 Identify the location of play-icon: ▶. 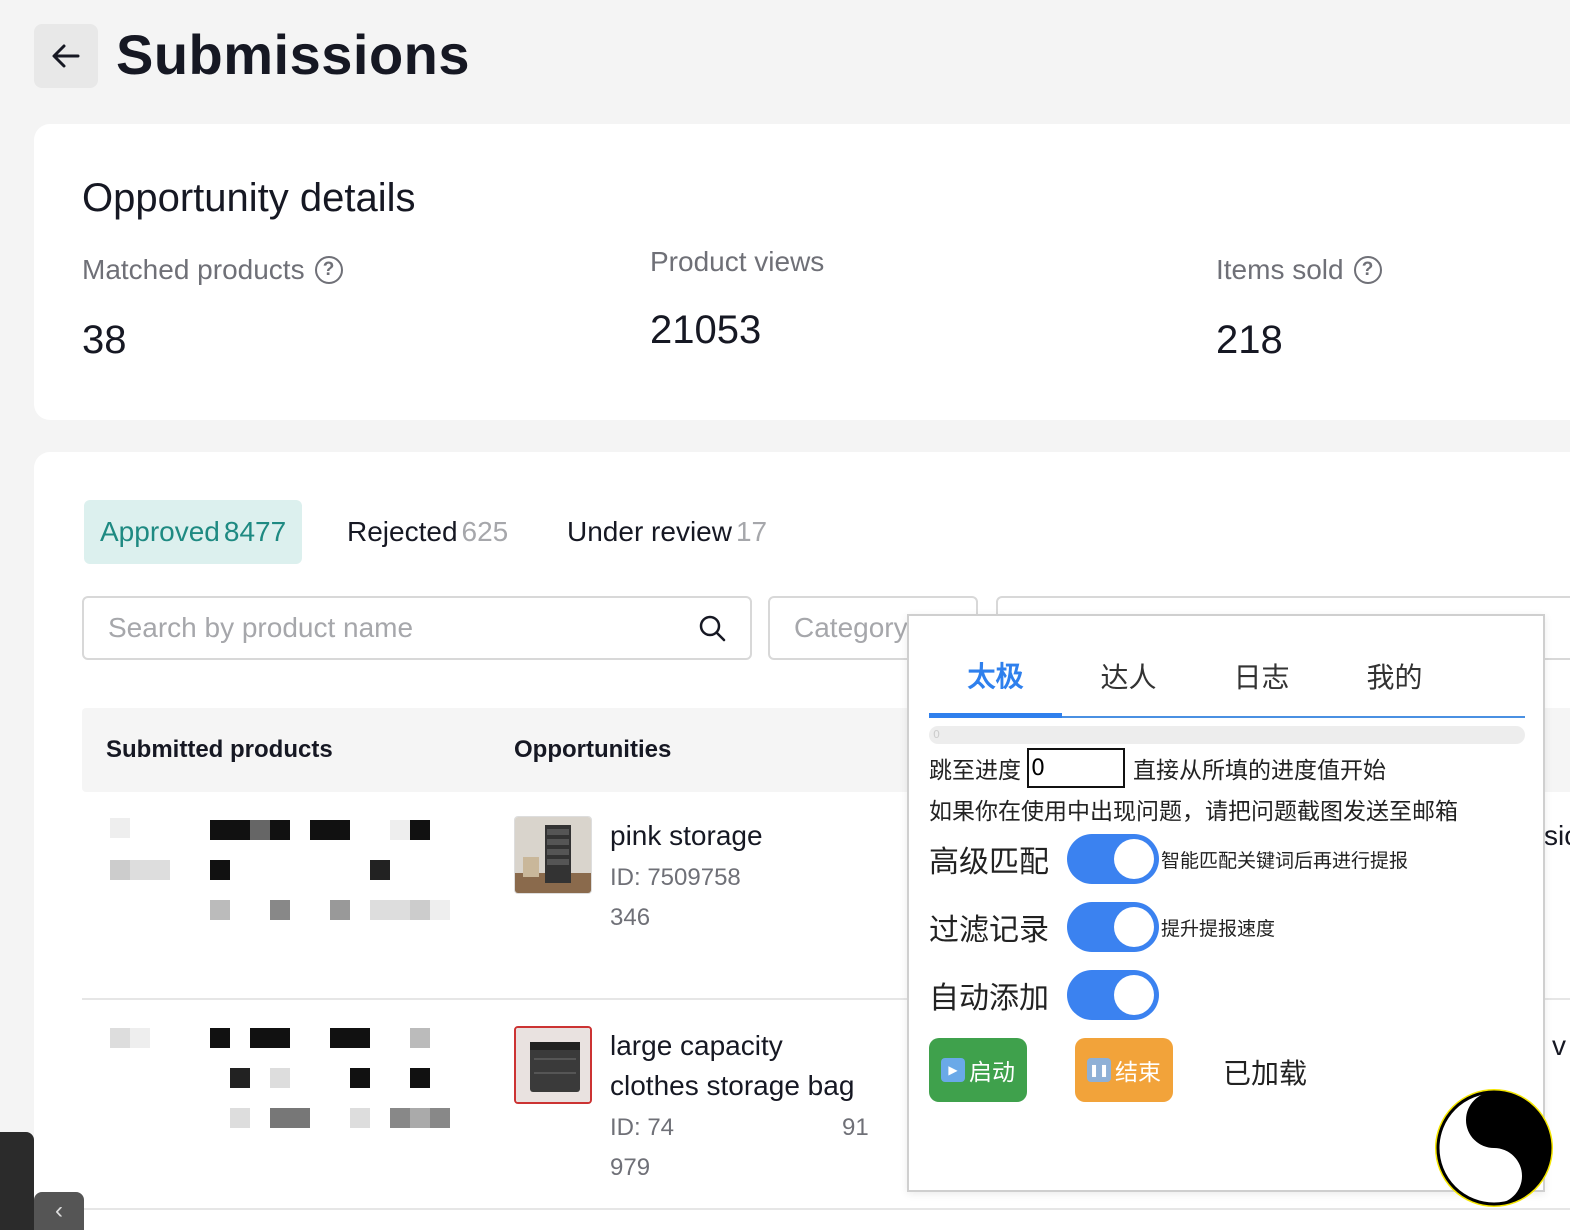
(953, 1070).